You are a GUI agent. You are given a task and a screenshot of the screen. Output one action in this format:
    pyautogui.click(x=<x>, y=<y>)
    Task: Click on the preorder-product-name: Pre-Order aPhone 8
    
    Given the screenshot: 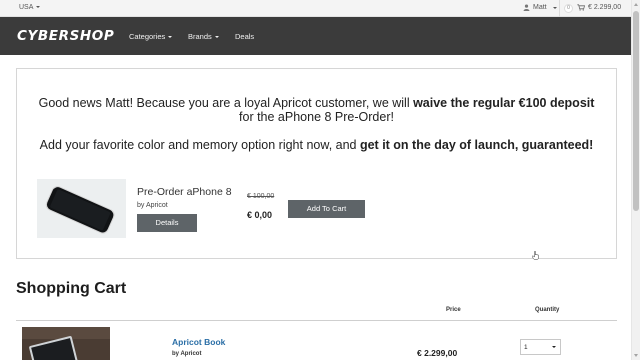 What is the action you would take?
    pyautogui.click(x=184, y=192)
    